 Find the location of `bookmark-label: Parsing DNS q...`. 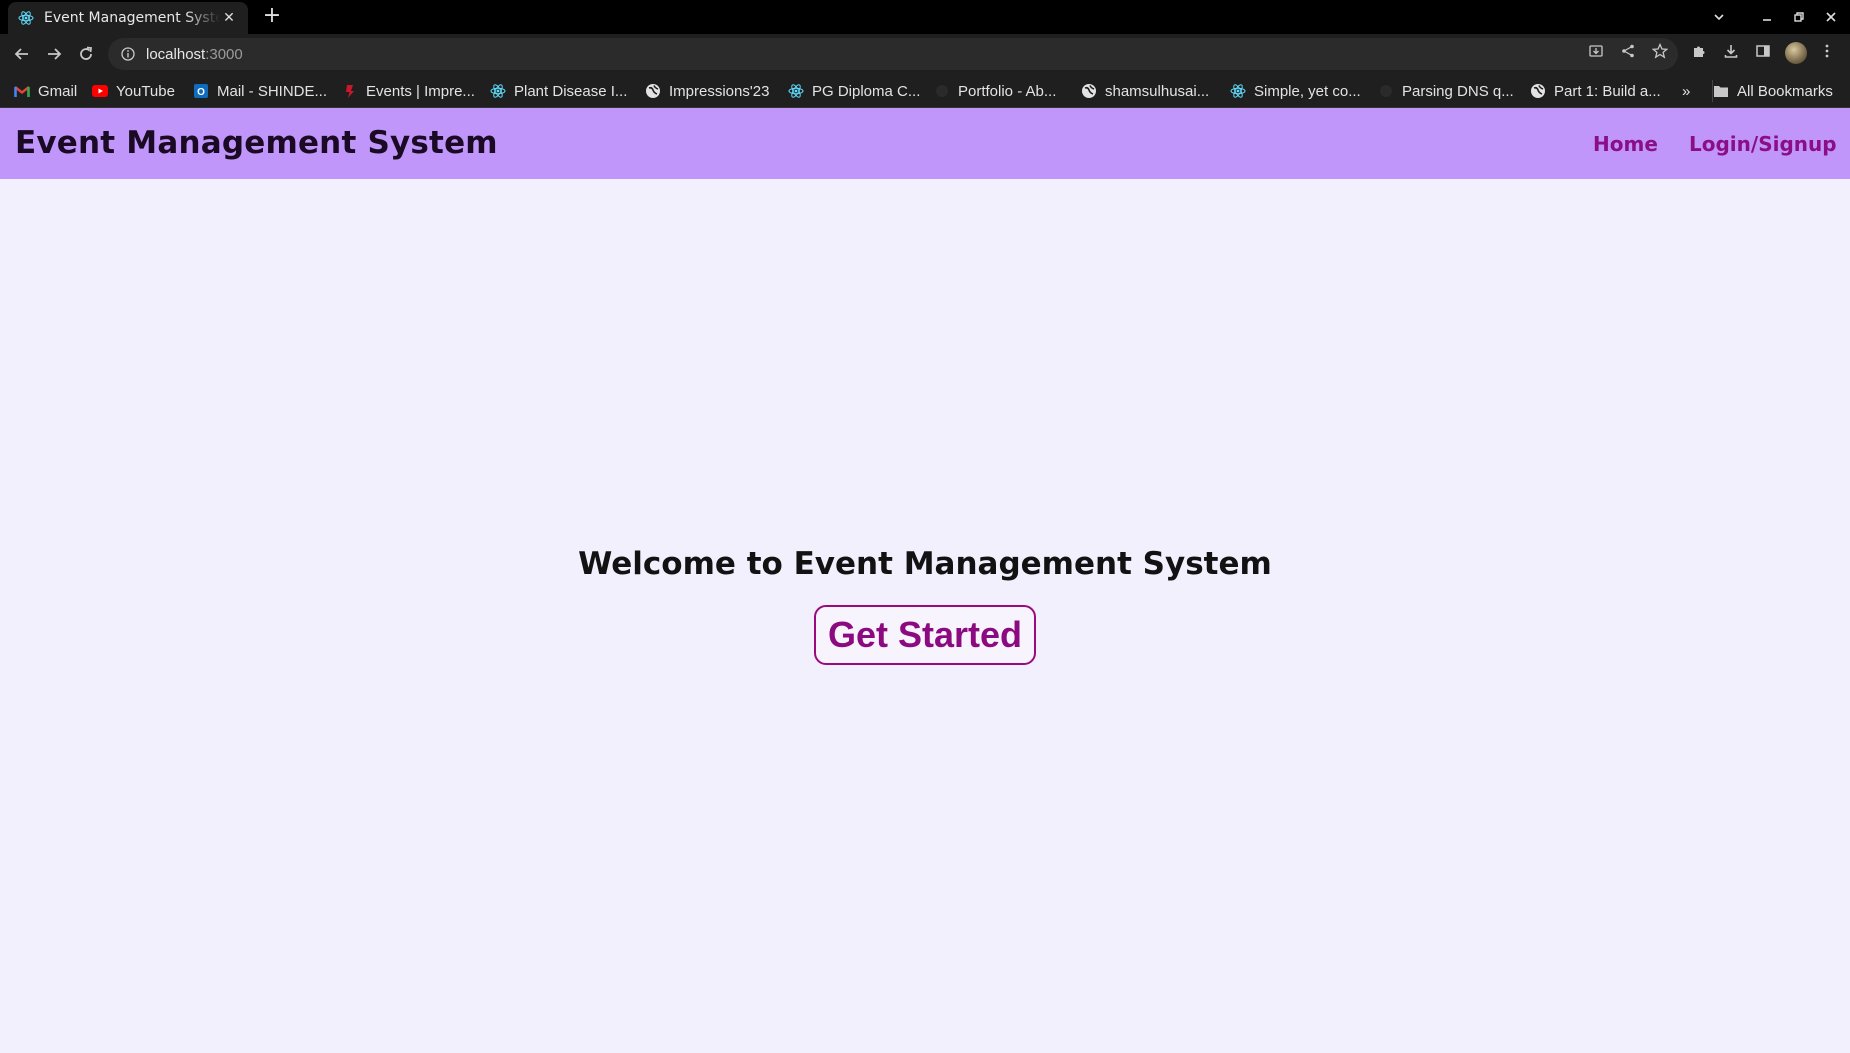

bookmark-label: Parsing DNS q... is located at coordinates (1458, 91).